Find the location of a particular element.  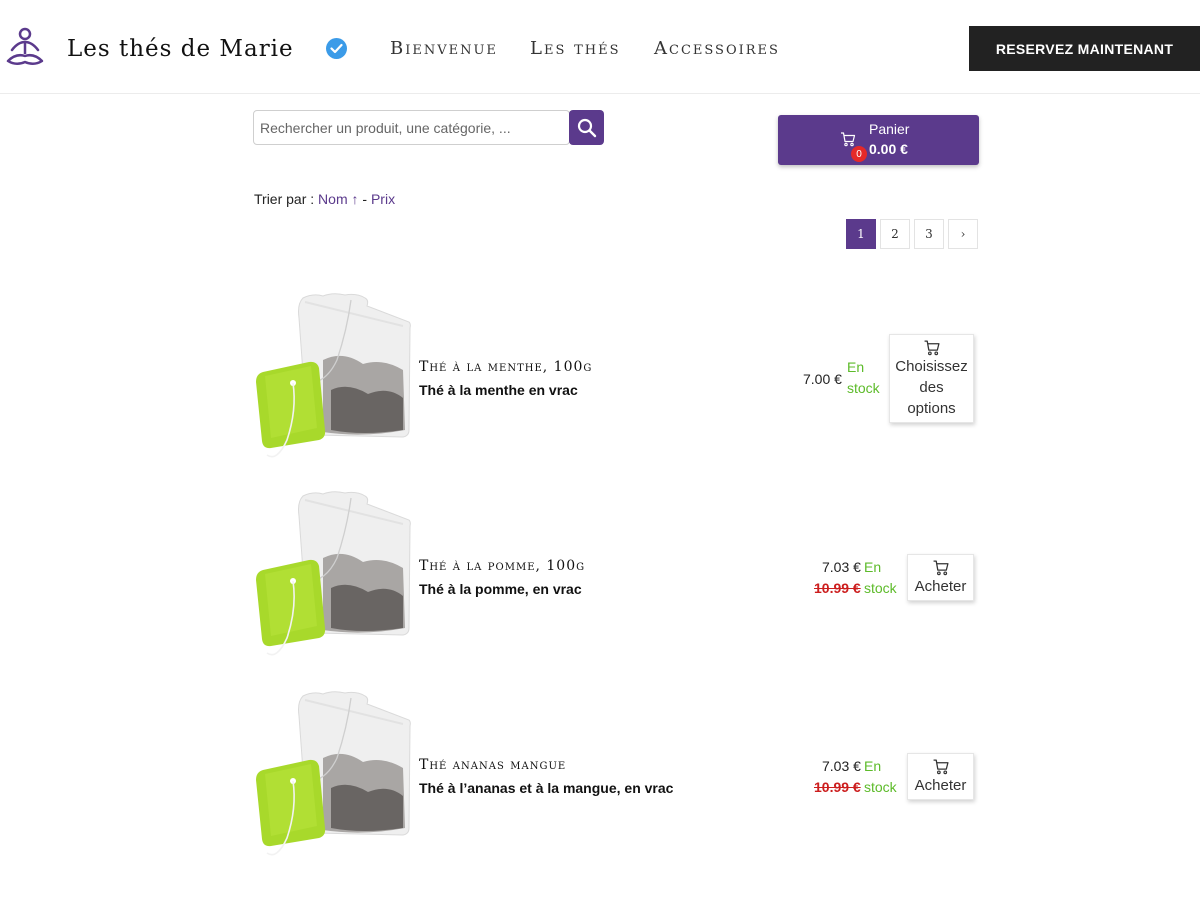

sort-bar: Trier par : Nom ↑ - Prix is located at coordinates (324, 199).